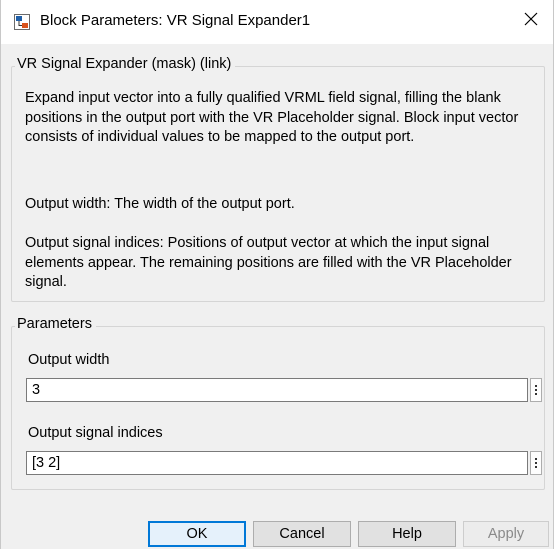 The height and width of the screenshot is (549, 554). I want to click on output-width-input, so click(277, 390).